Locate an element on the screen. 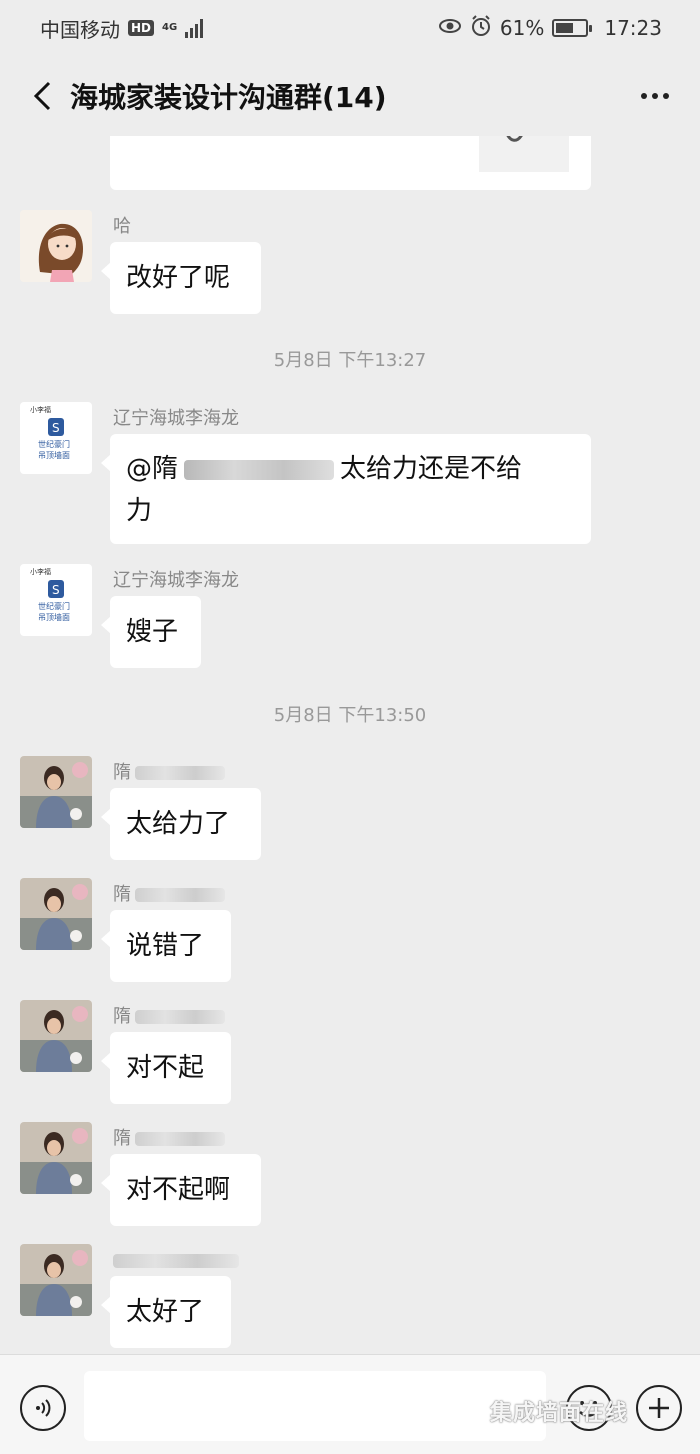 The image size is (700, 1454). input-bar: 集成墙面在线 is located at coordinates (350, 1404).